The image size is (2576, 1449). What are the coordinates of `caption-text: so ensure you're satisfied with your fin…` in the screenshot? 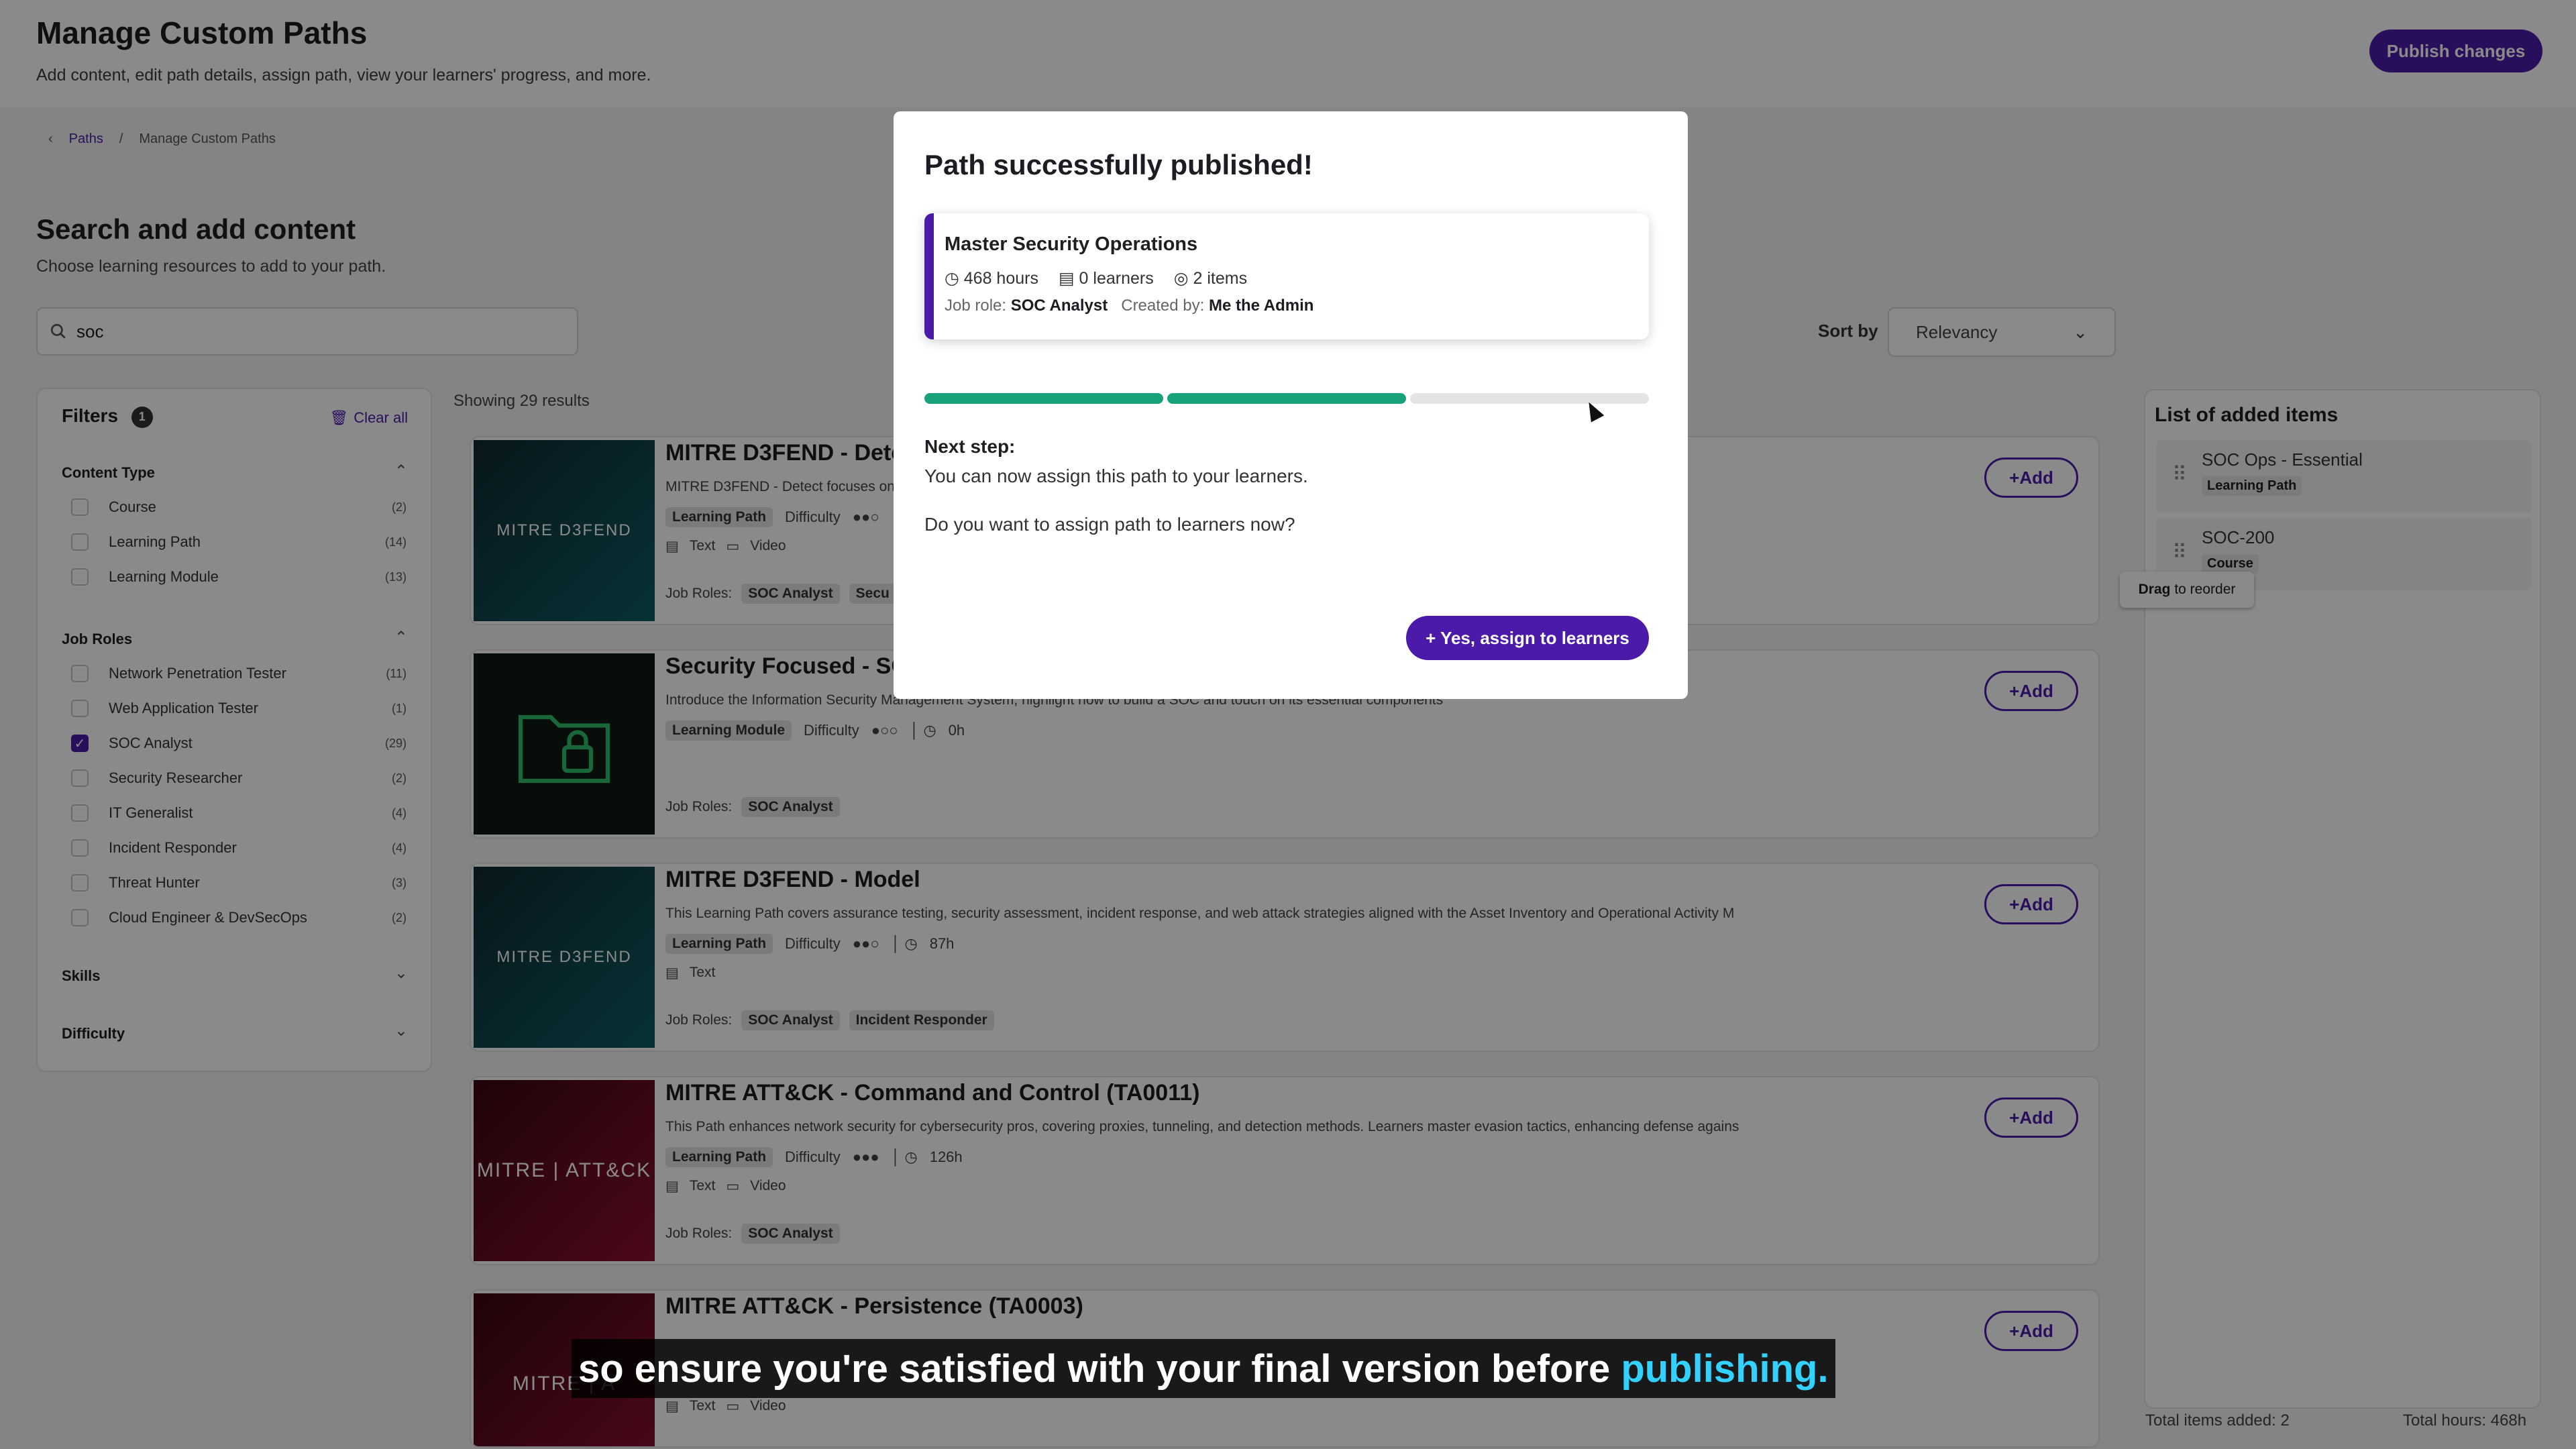 It's located at (1094, 1368).